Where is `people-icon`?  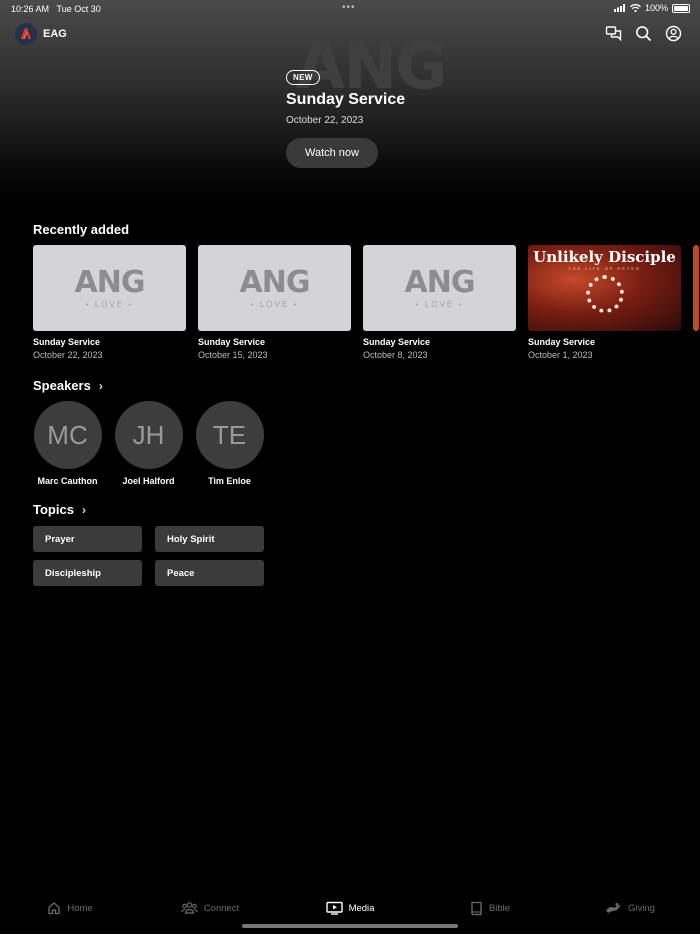 people-icon is located at coordinates (189, 908).